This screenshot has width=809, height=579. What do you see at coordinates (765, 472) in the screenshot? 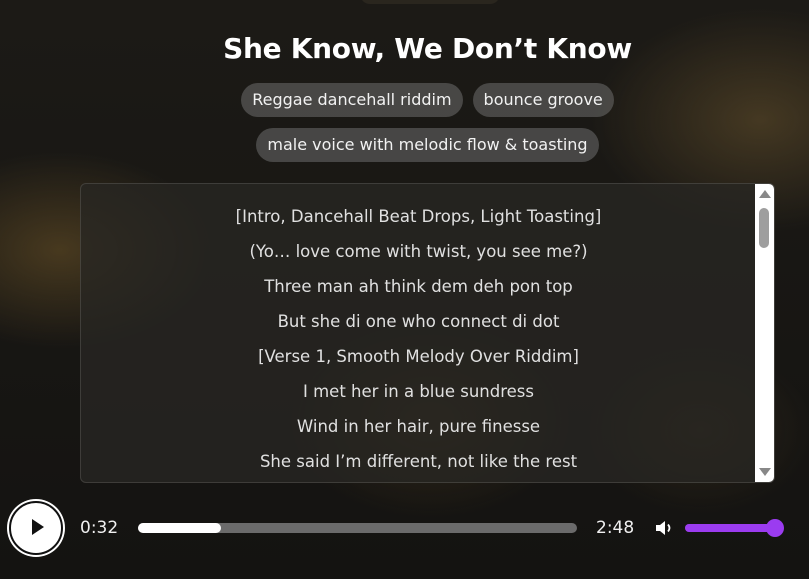
I see `scroll-down-arrow-icon` at bounding box center [765, 472].